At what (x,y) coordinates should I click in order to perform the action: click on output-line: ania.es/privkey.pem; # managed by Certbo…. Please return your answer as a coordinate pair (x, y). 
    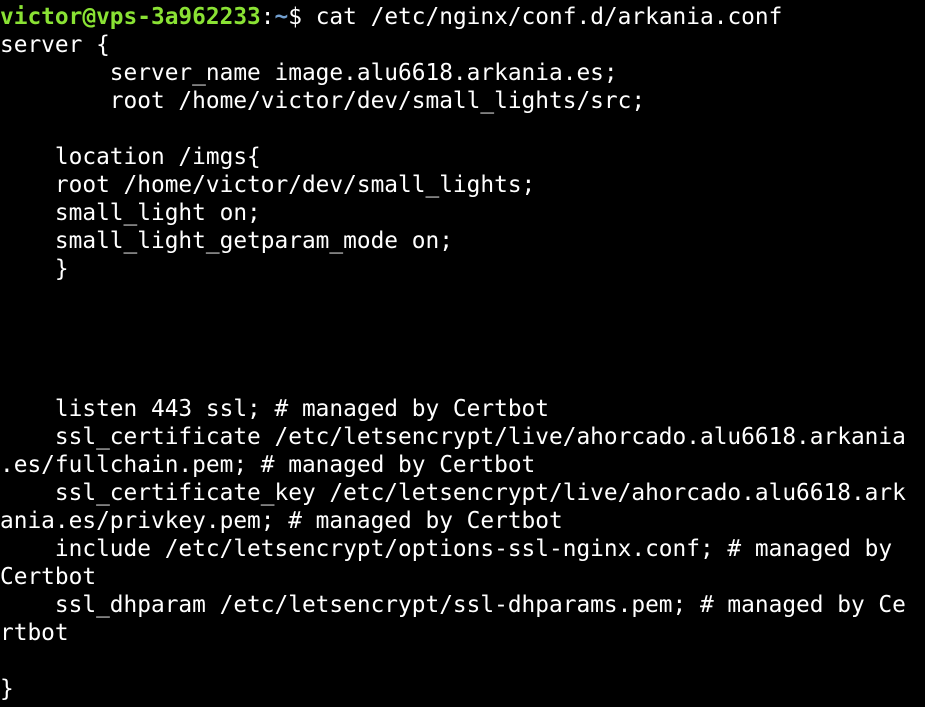
    Looking at the image, I should click on (281, 521).